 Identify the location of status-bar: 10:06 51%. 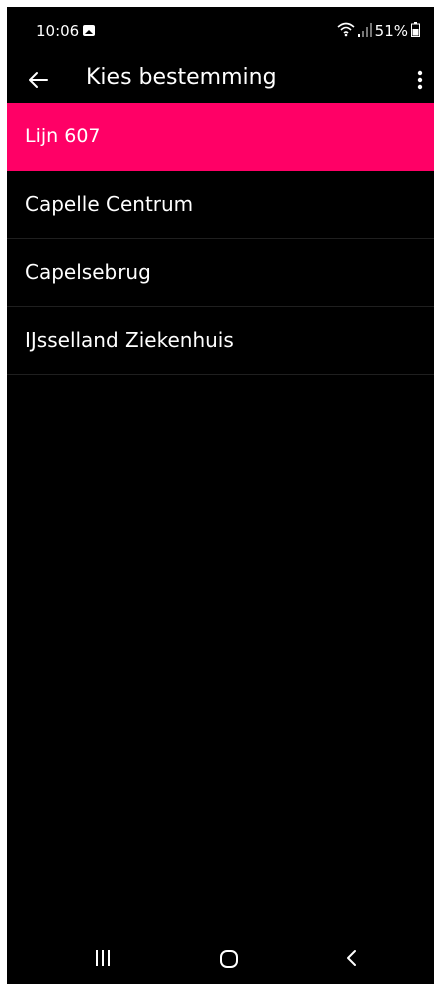
(220, 32).